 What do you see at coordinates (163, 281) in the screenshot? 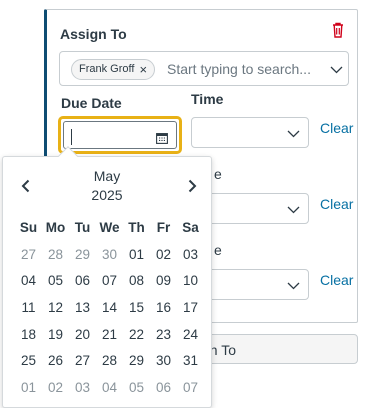
I see `calendar-day: 09` at bounding box center [163, 281].